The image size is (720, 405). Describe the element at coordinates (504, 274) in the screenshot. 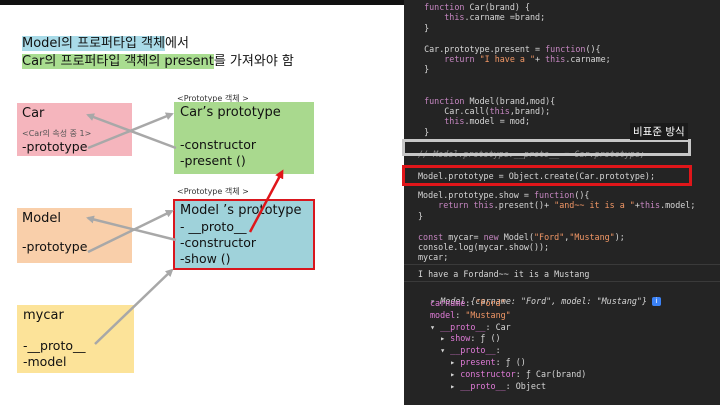

I see `console-output: I have a Fordand~~ it is a Mustang` at that location.